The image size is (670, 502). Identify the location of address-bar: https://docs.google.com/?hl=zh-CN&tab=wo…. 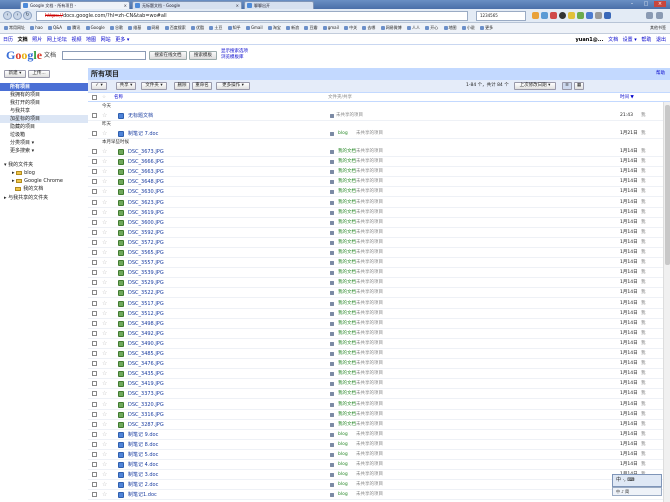
(252, 16).